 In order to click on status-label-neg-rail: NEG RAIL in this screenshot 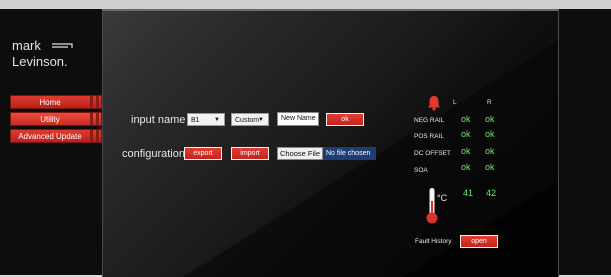, I will do `click(429, 120)`.